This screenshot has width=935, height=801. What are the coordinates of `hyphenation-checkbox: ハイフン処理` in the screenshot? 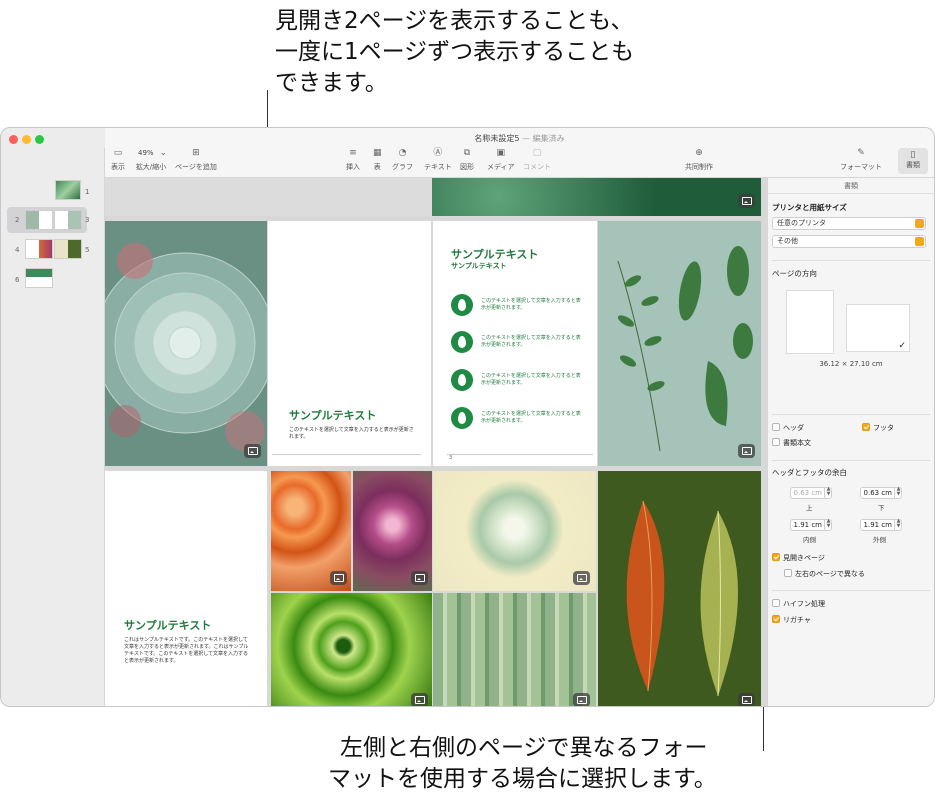 It's located at (798, 604).